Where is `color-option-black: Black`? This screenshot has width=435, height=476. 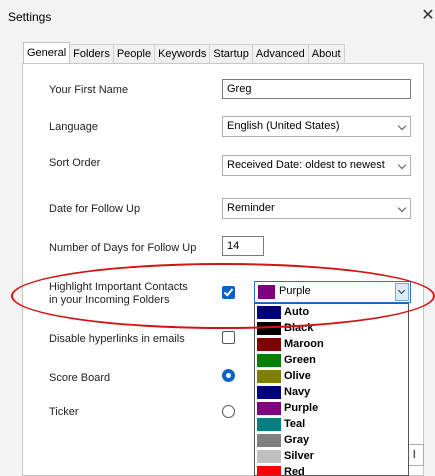
color-option-black: Black is located at coordinates (317, 328).